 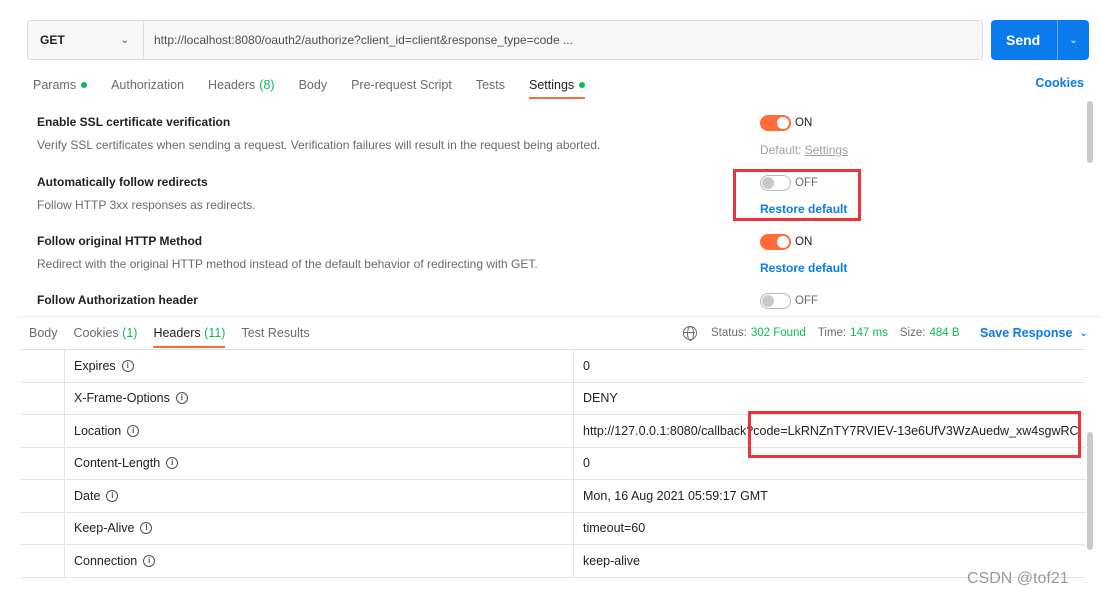 I want to click on settings-link: Settings, so click(x=826, y=150).